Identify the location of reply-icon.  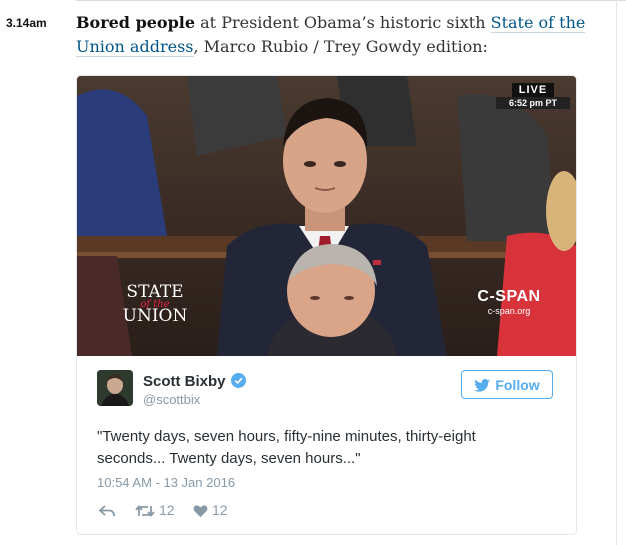
(106, 511).